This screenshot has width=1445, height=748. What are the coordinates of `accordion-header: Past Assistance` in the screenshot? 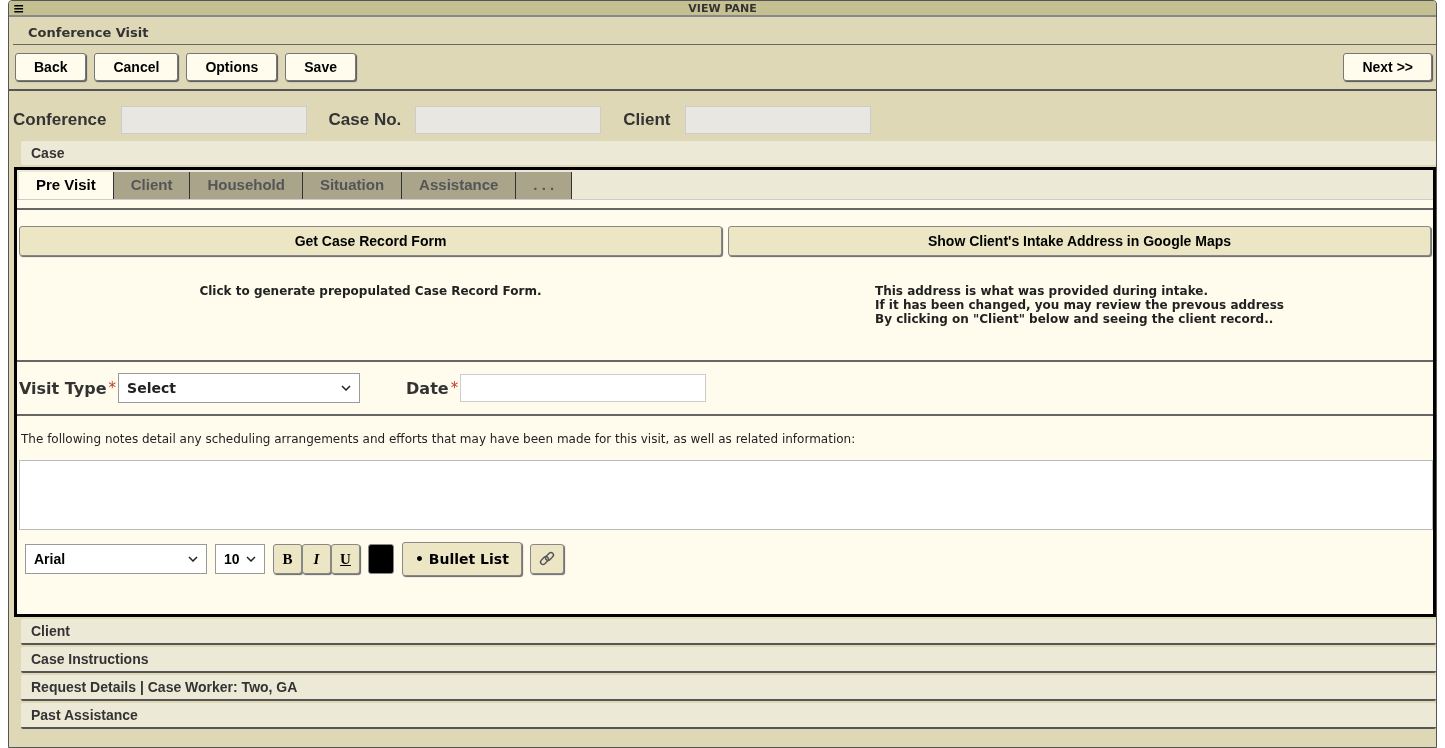 It's located at (728, 716).